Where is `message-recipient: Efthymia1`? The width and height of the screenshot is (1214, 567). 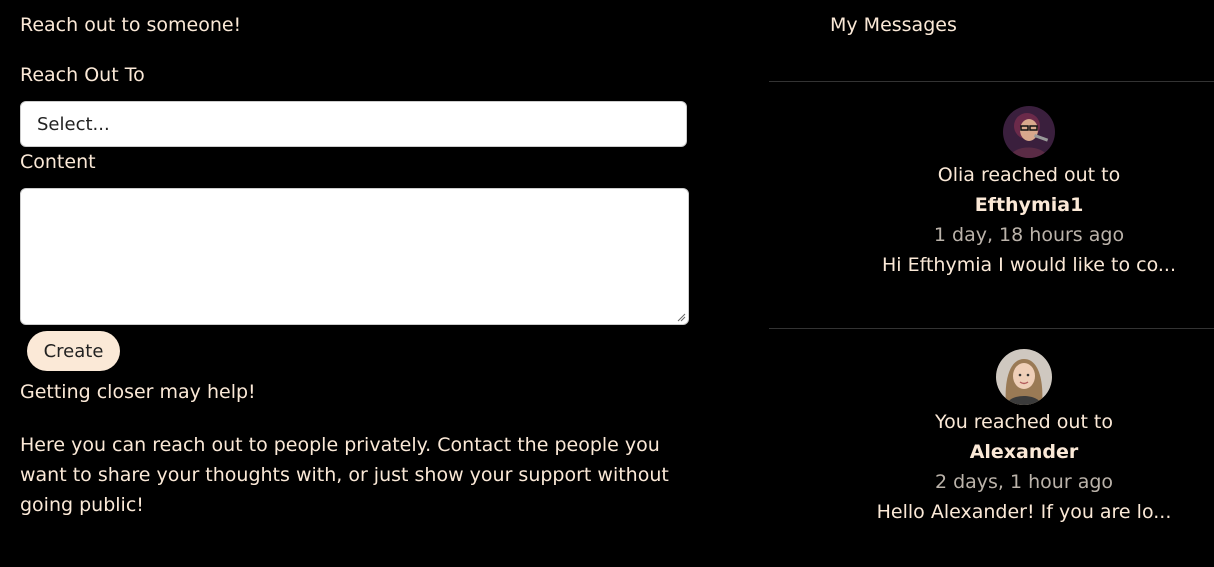
message-recipient: Efthymia1 is located at coordinates (1029, 205).